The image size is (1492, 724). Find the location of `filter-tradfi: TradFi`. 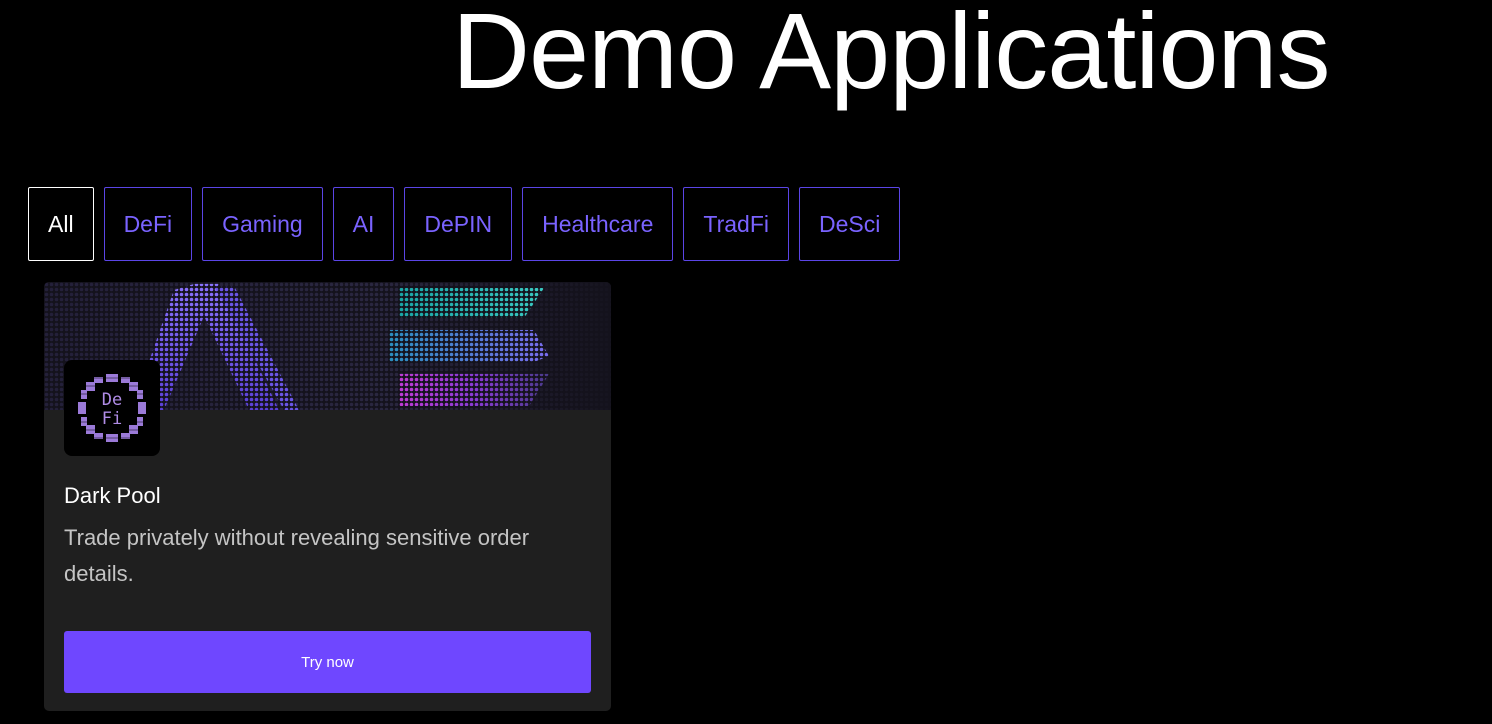

filter-tradfi: TradFi is located at coordinates (736, 224).